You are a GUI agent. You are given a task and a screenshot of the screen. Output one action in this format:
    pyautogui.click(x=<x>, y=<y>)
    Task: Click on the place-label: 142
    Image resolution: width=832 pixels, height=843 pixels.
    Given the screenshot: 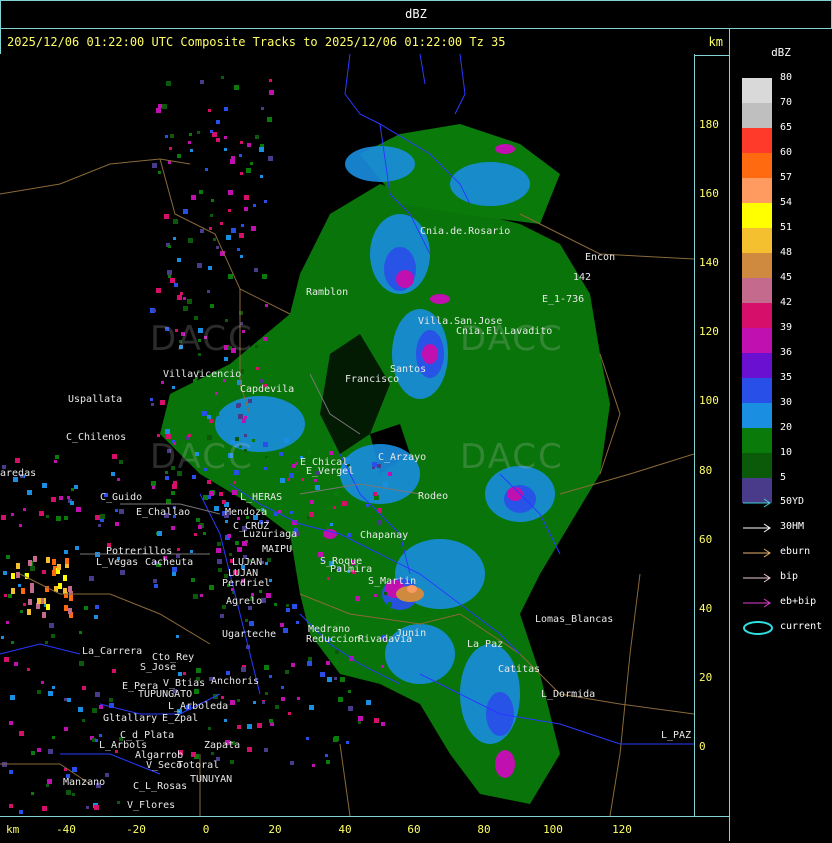 What is the action you would take?
    pyautogui.click(x=582, y=277)
    